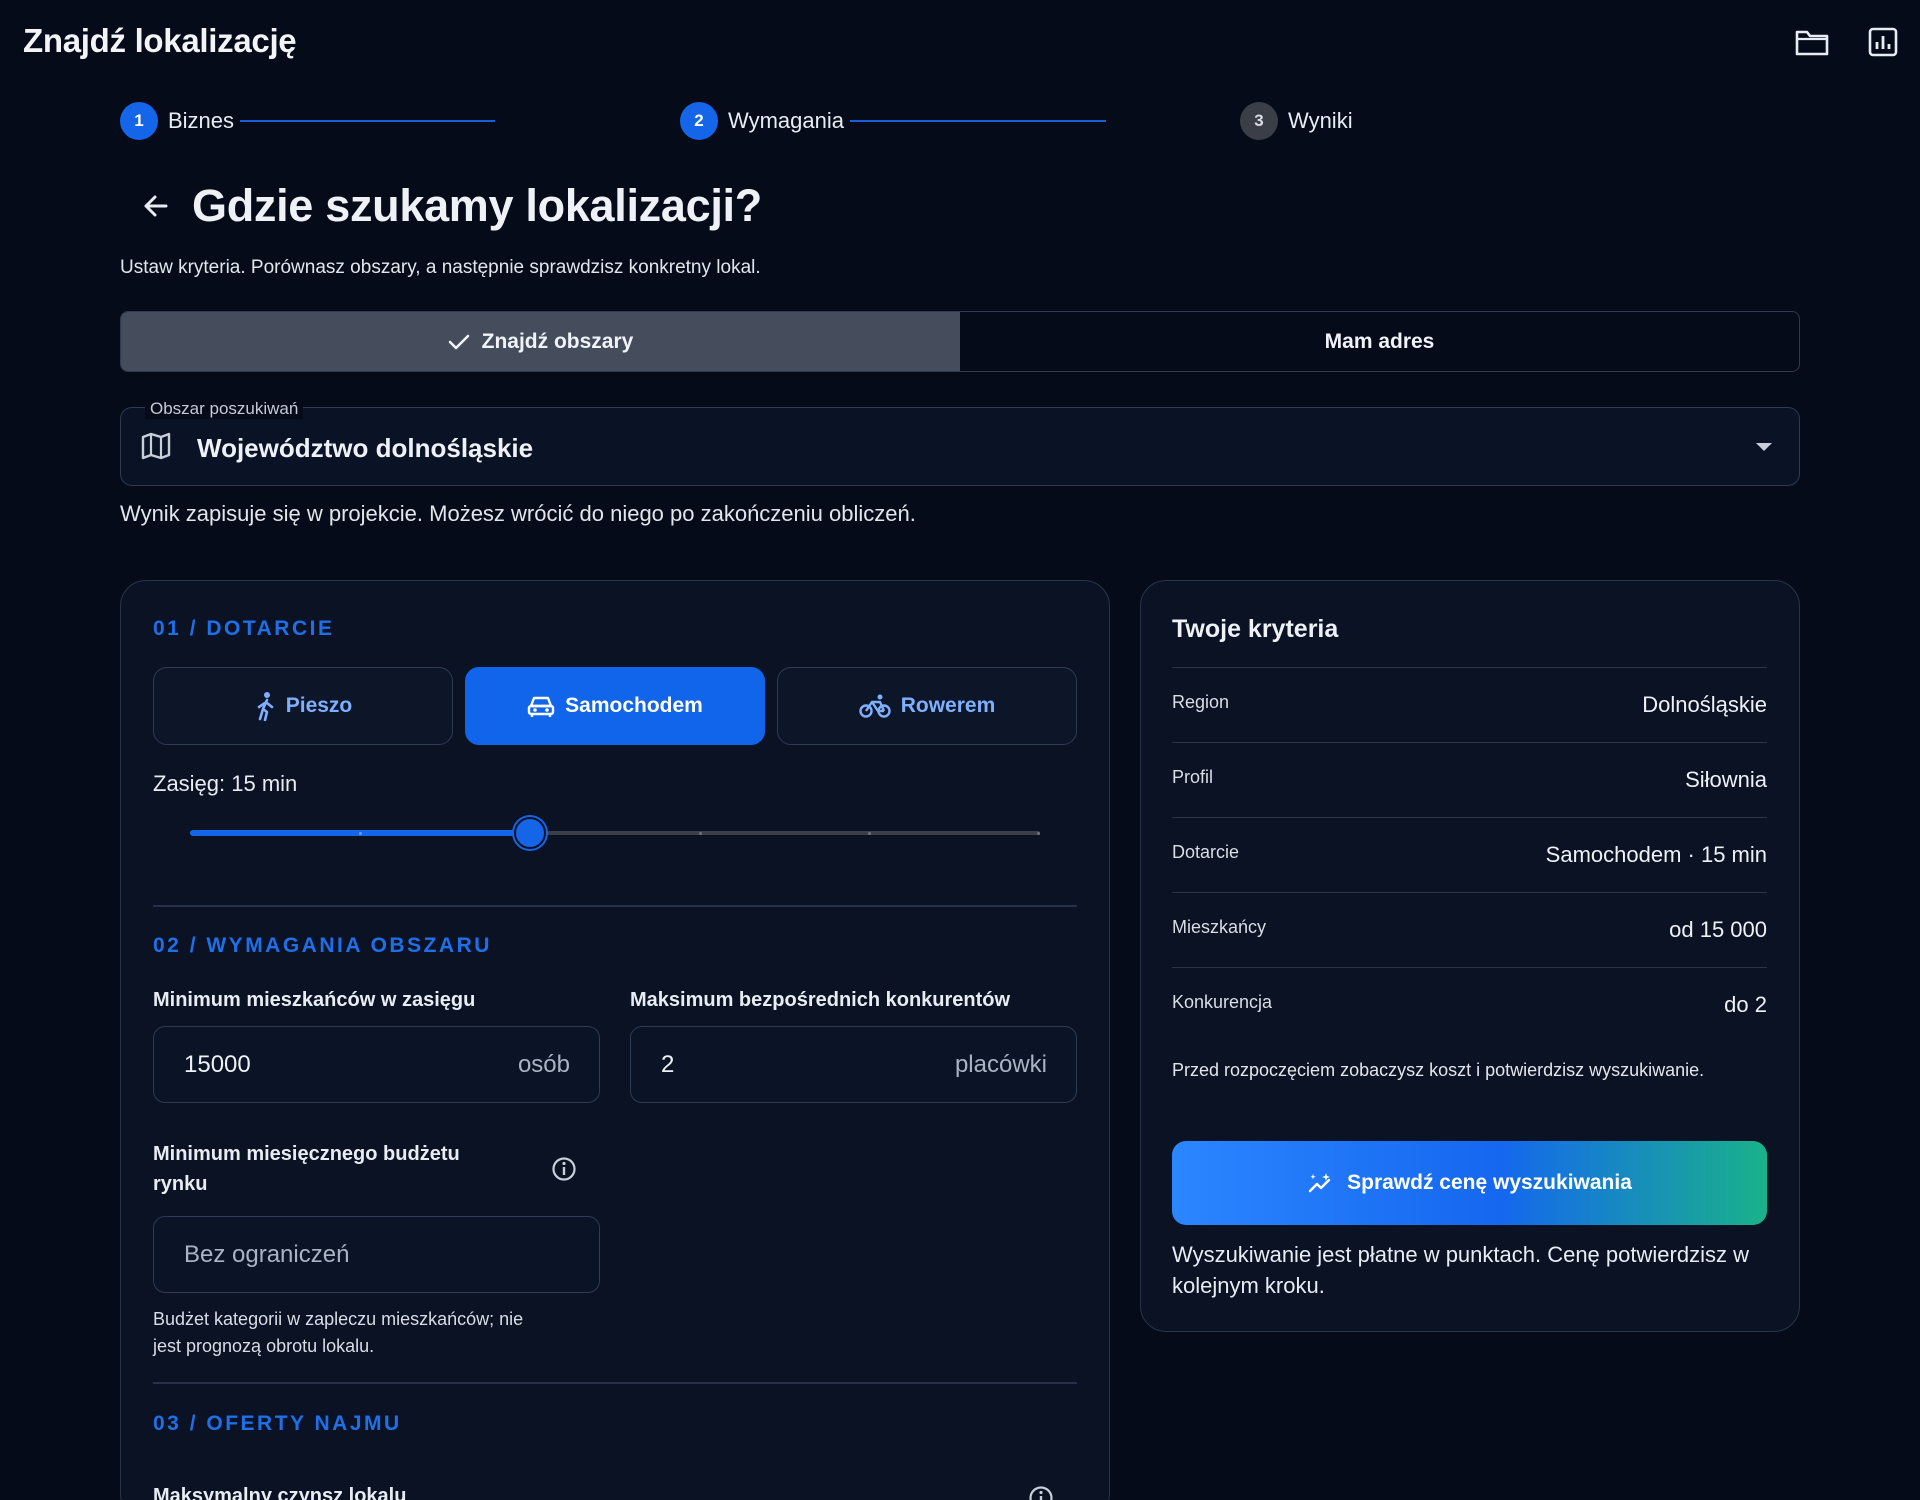  Describe the element at coordinates (668, 1064) in the screenshot. I see `input-value: 2` at that location.